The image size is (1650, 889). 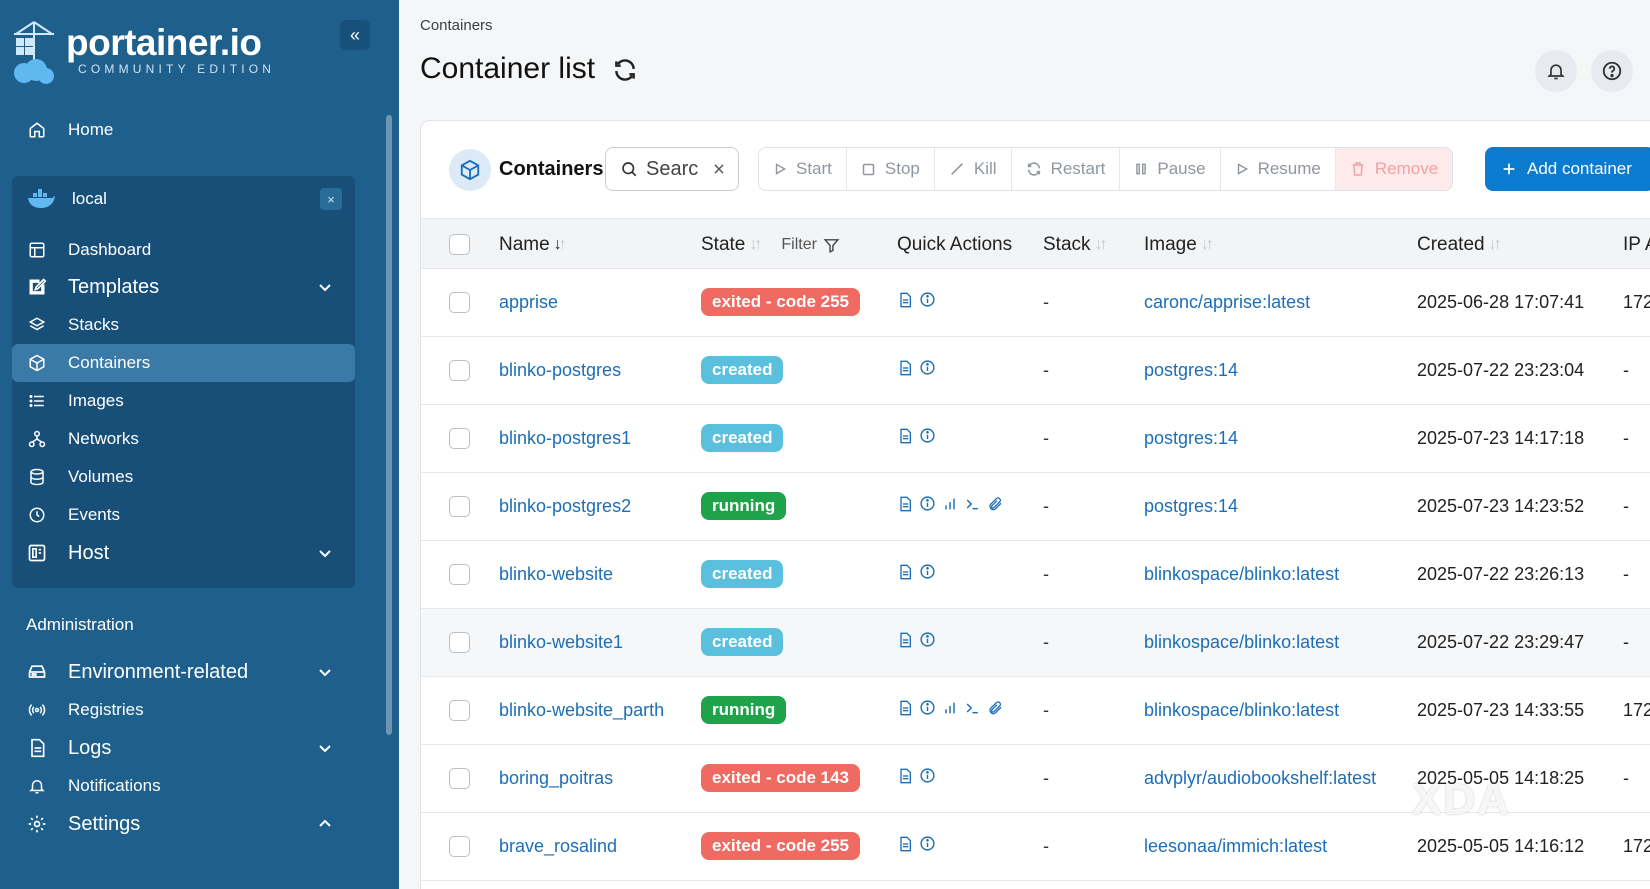 What do you see at coordinates (1636, 245) in the screenshot?
I see `column-ip: IP A` at bounding box center [1636, 245].